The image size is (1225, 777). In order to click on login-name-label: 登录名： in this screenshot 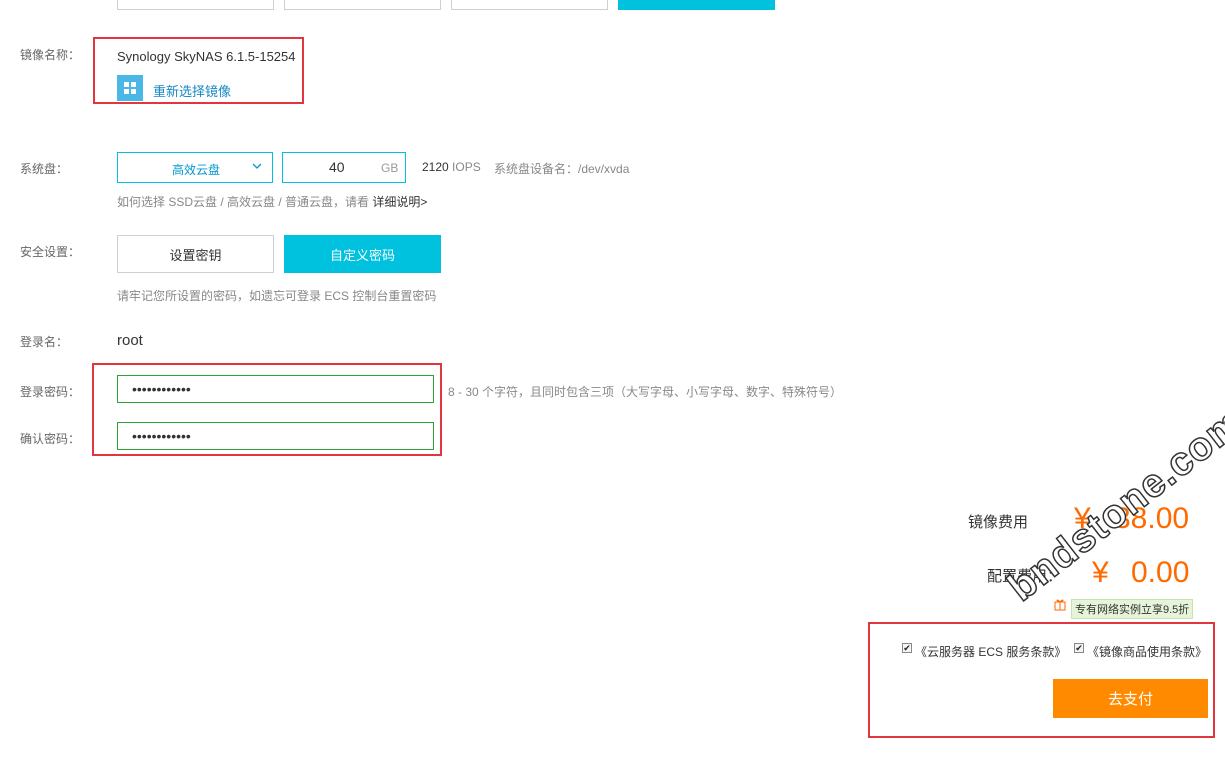, I will do `click(44, 342)`.